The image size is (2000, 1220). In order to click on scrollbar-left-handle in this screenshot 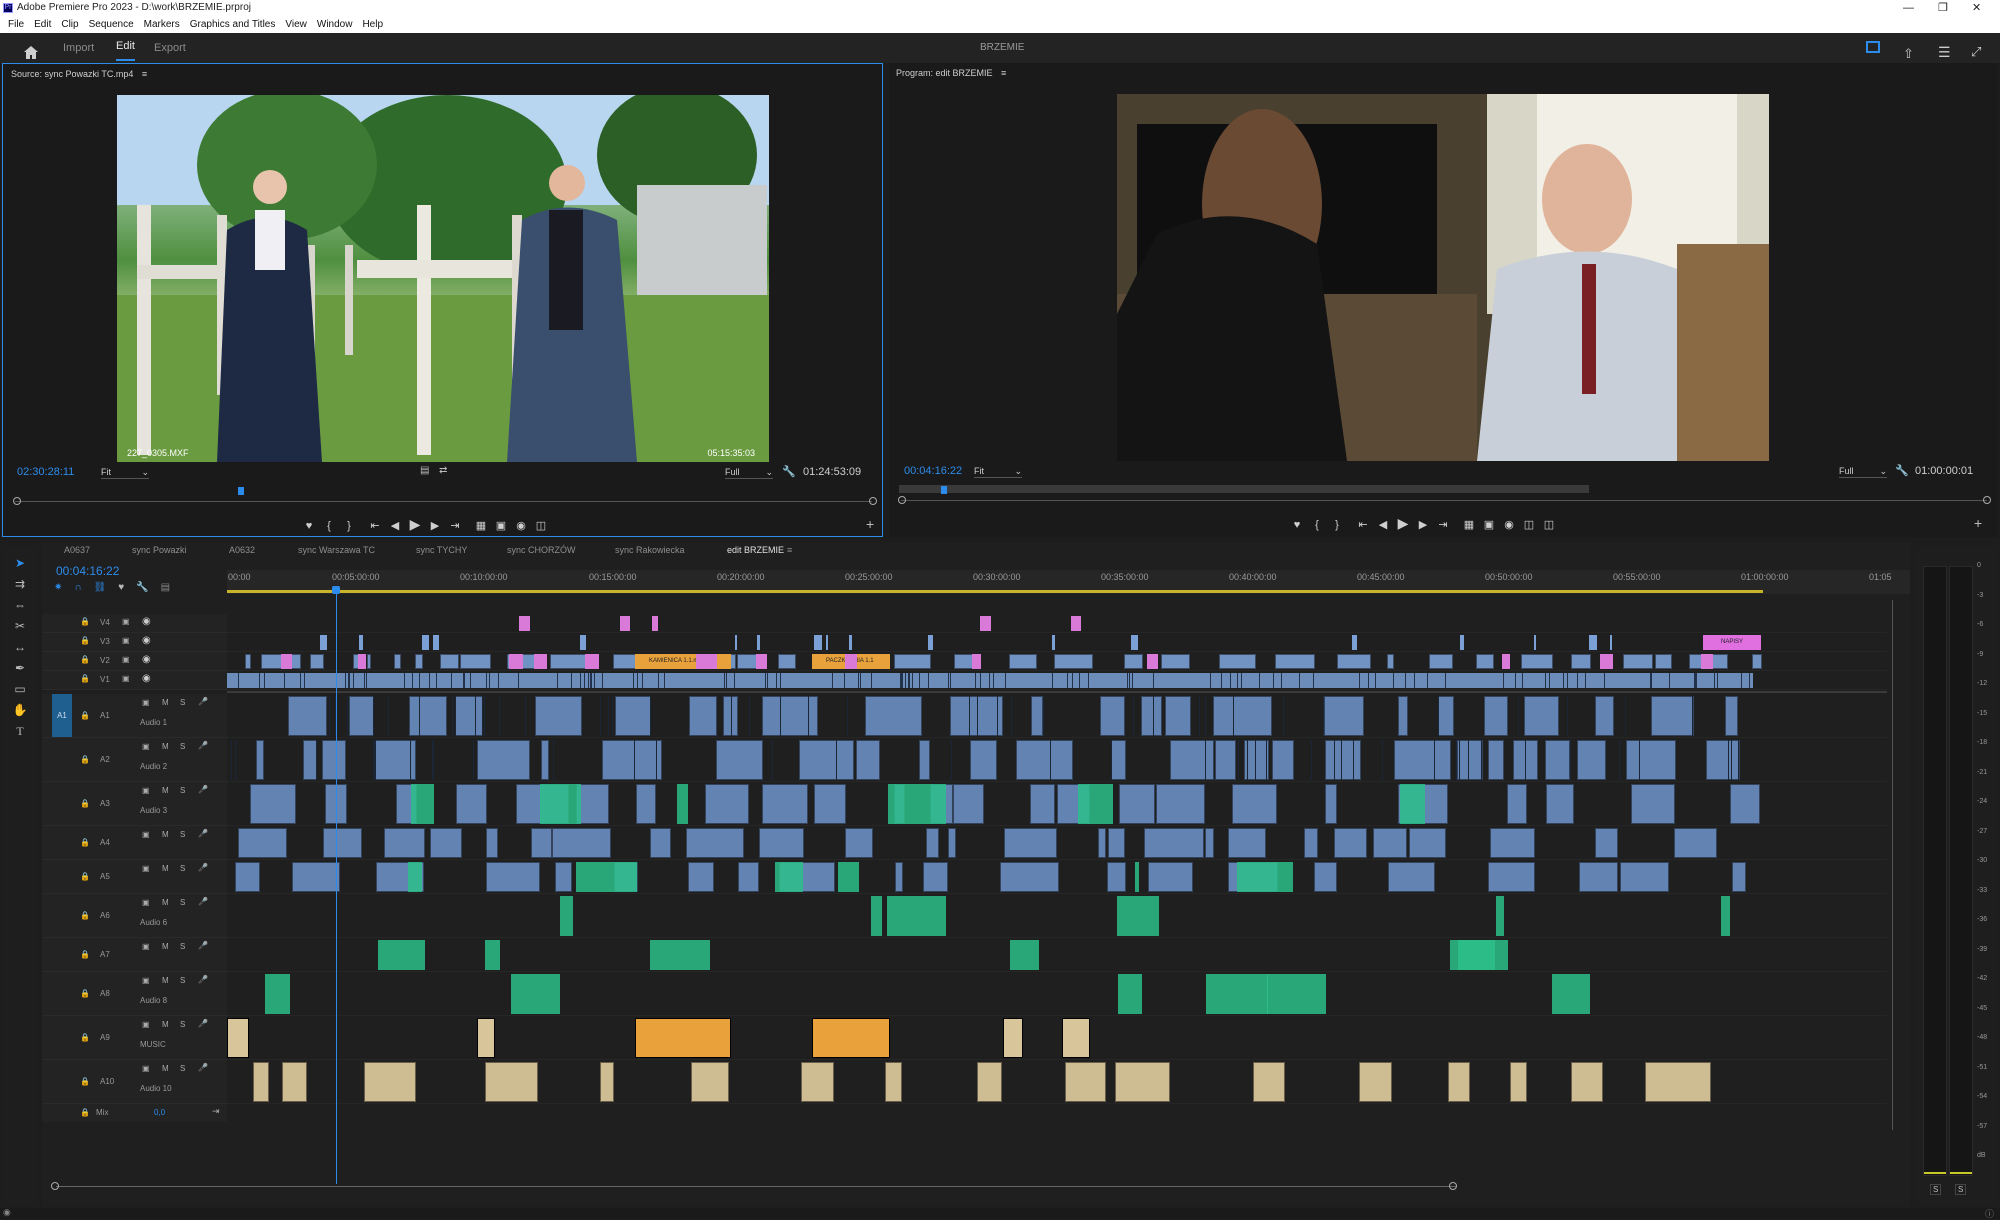, I will do `click(55, 1186)`.